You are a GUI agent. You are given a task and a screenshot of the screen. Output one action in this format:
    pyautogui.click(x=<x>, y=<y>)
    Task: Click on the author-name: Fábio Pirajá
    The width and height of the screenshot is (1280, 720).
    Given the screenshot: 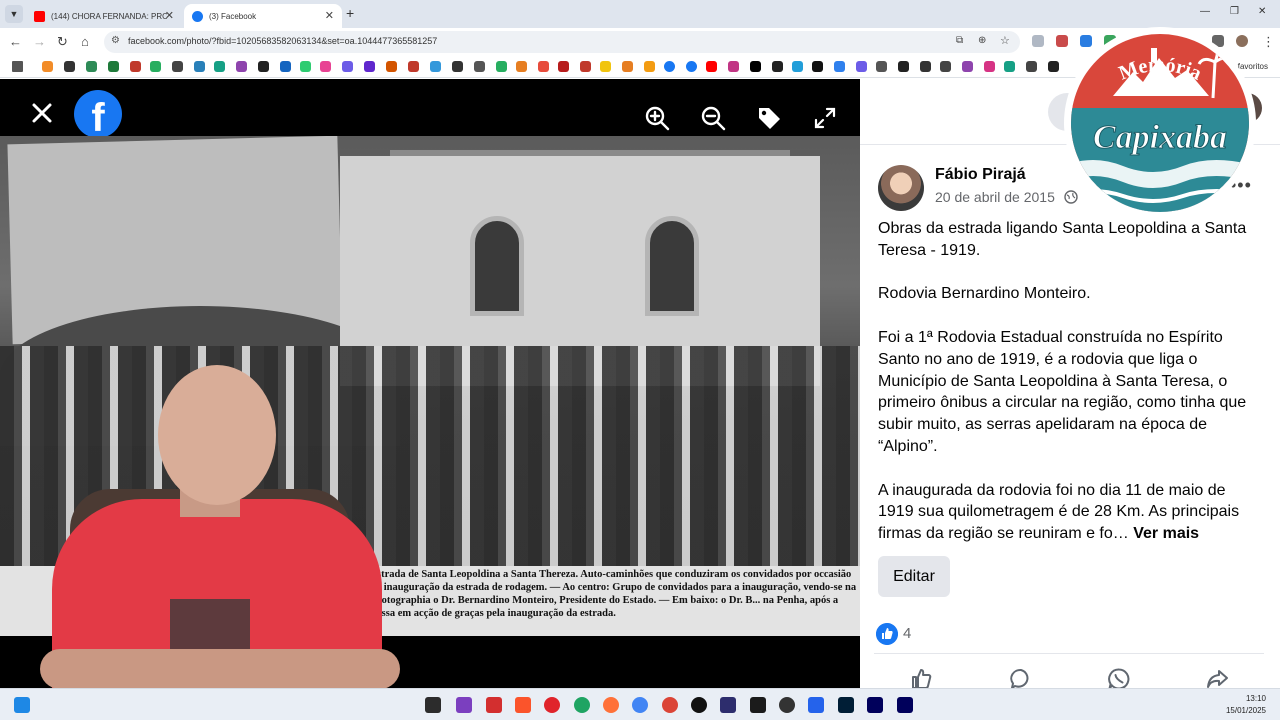 What is the action you would take?
    pyautogui.click(x=980, y=175)
    